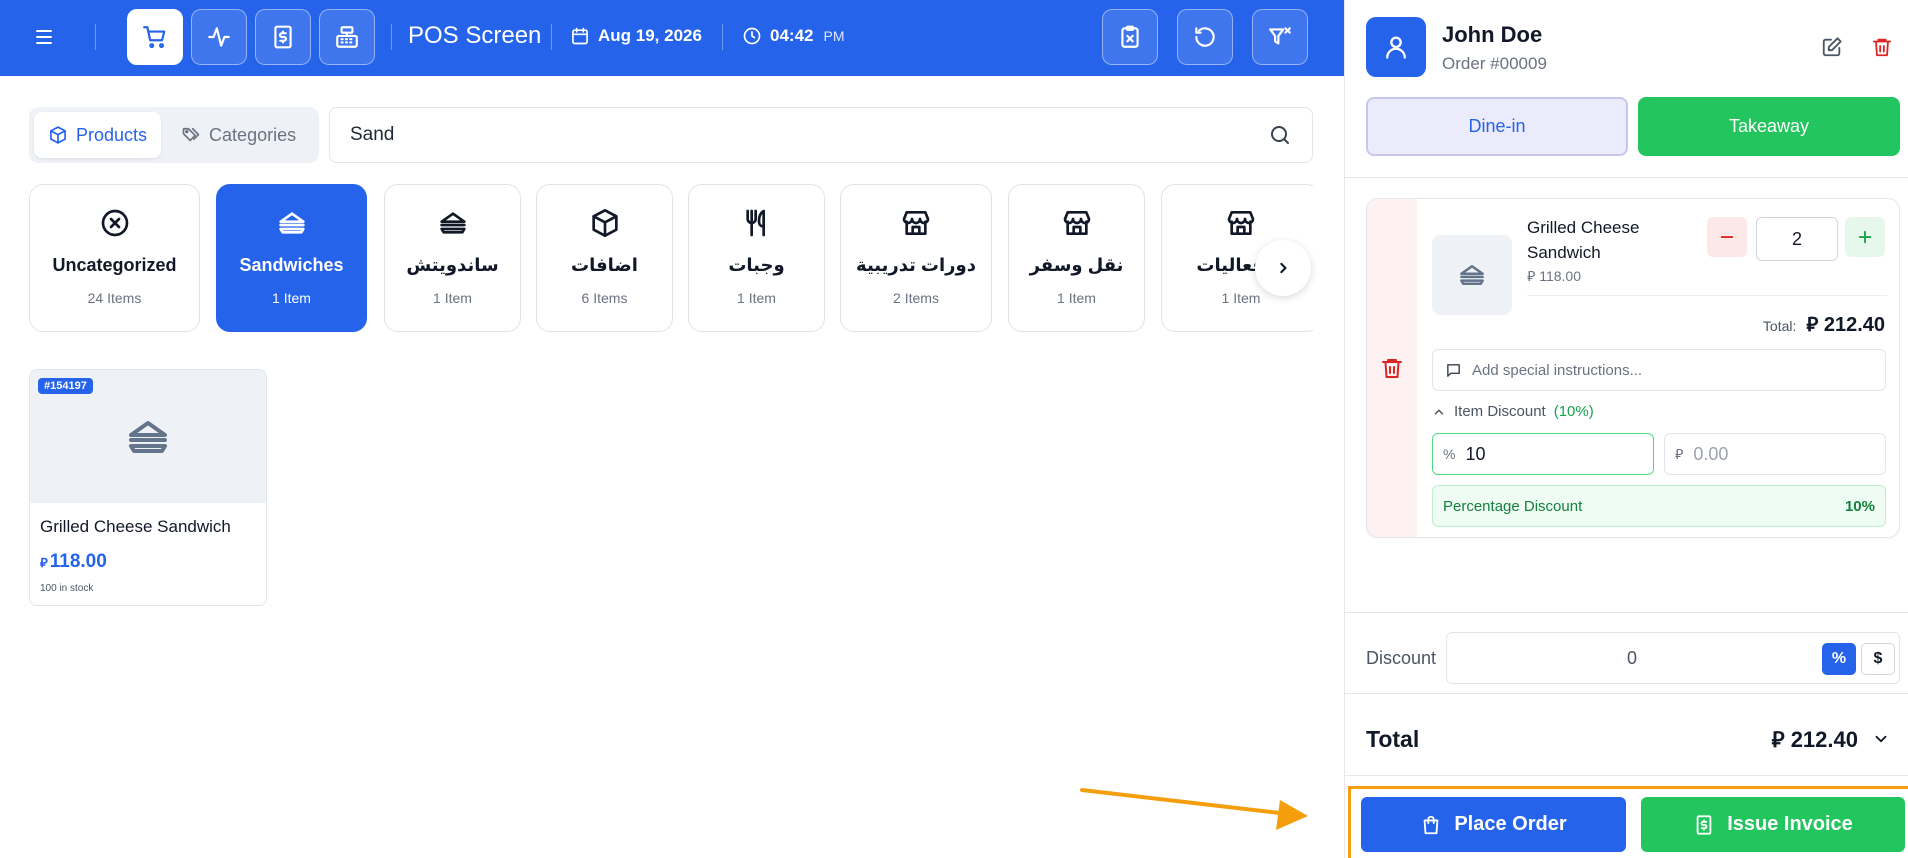 The width and height of the screenshot is (1908, 858). What do you see at coordinates (1878, 659) in the screenshot?
I see `amount-discount-button: $` at bounding box center [1878, 659].